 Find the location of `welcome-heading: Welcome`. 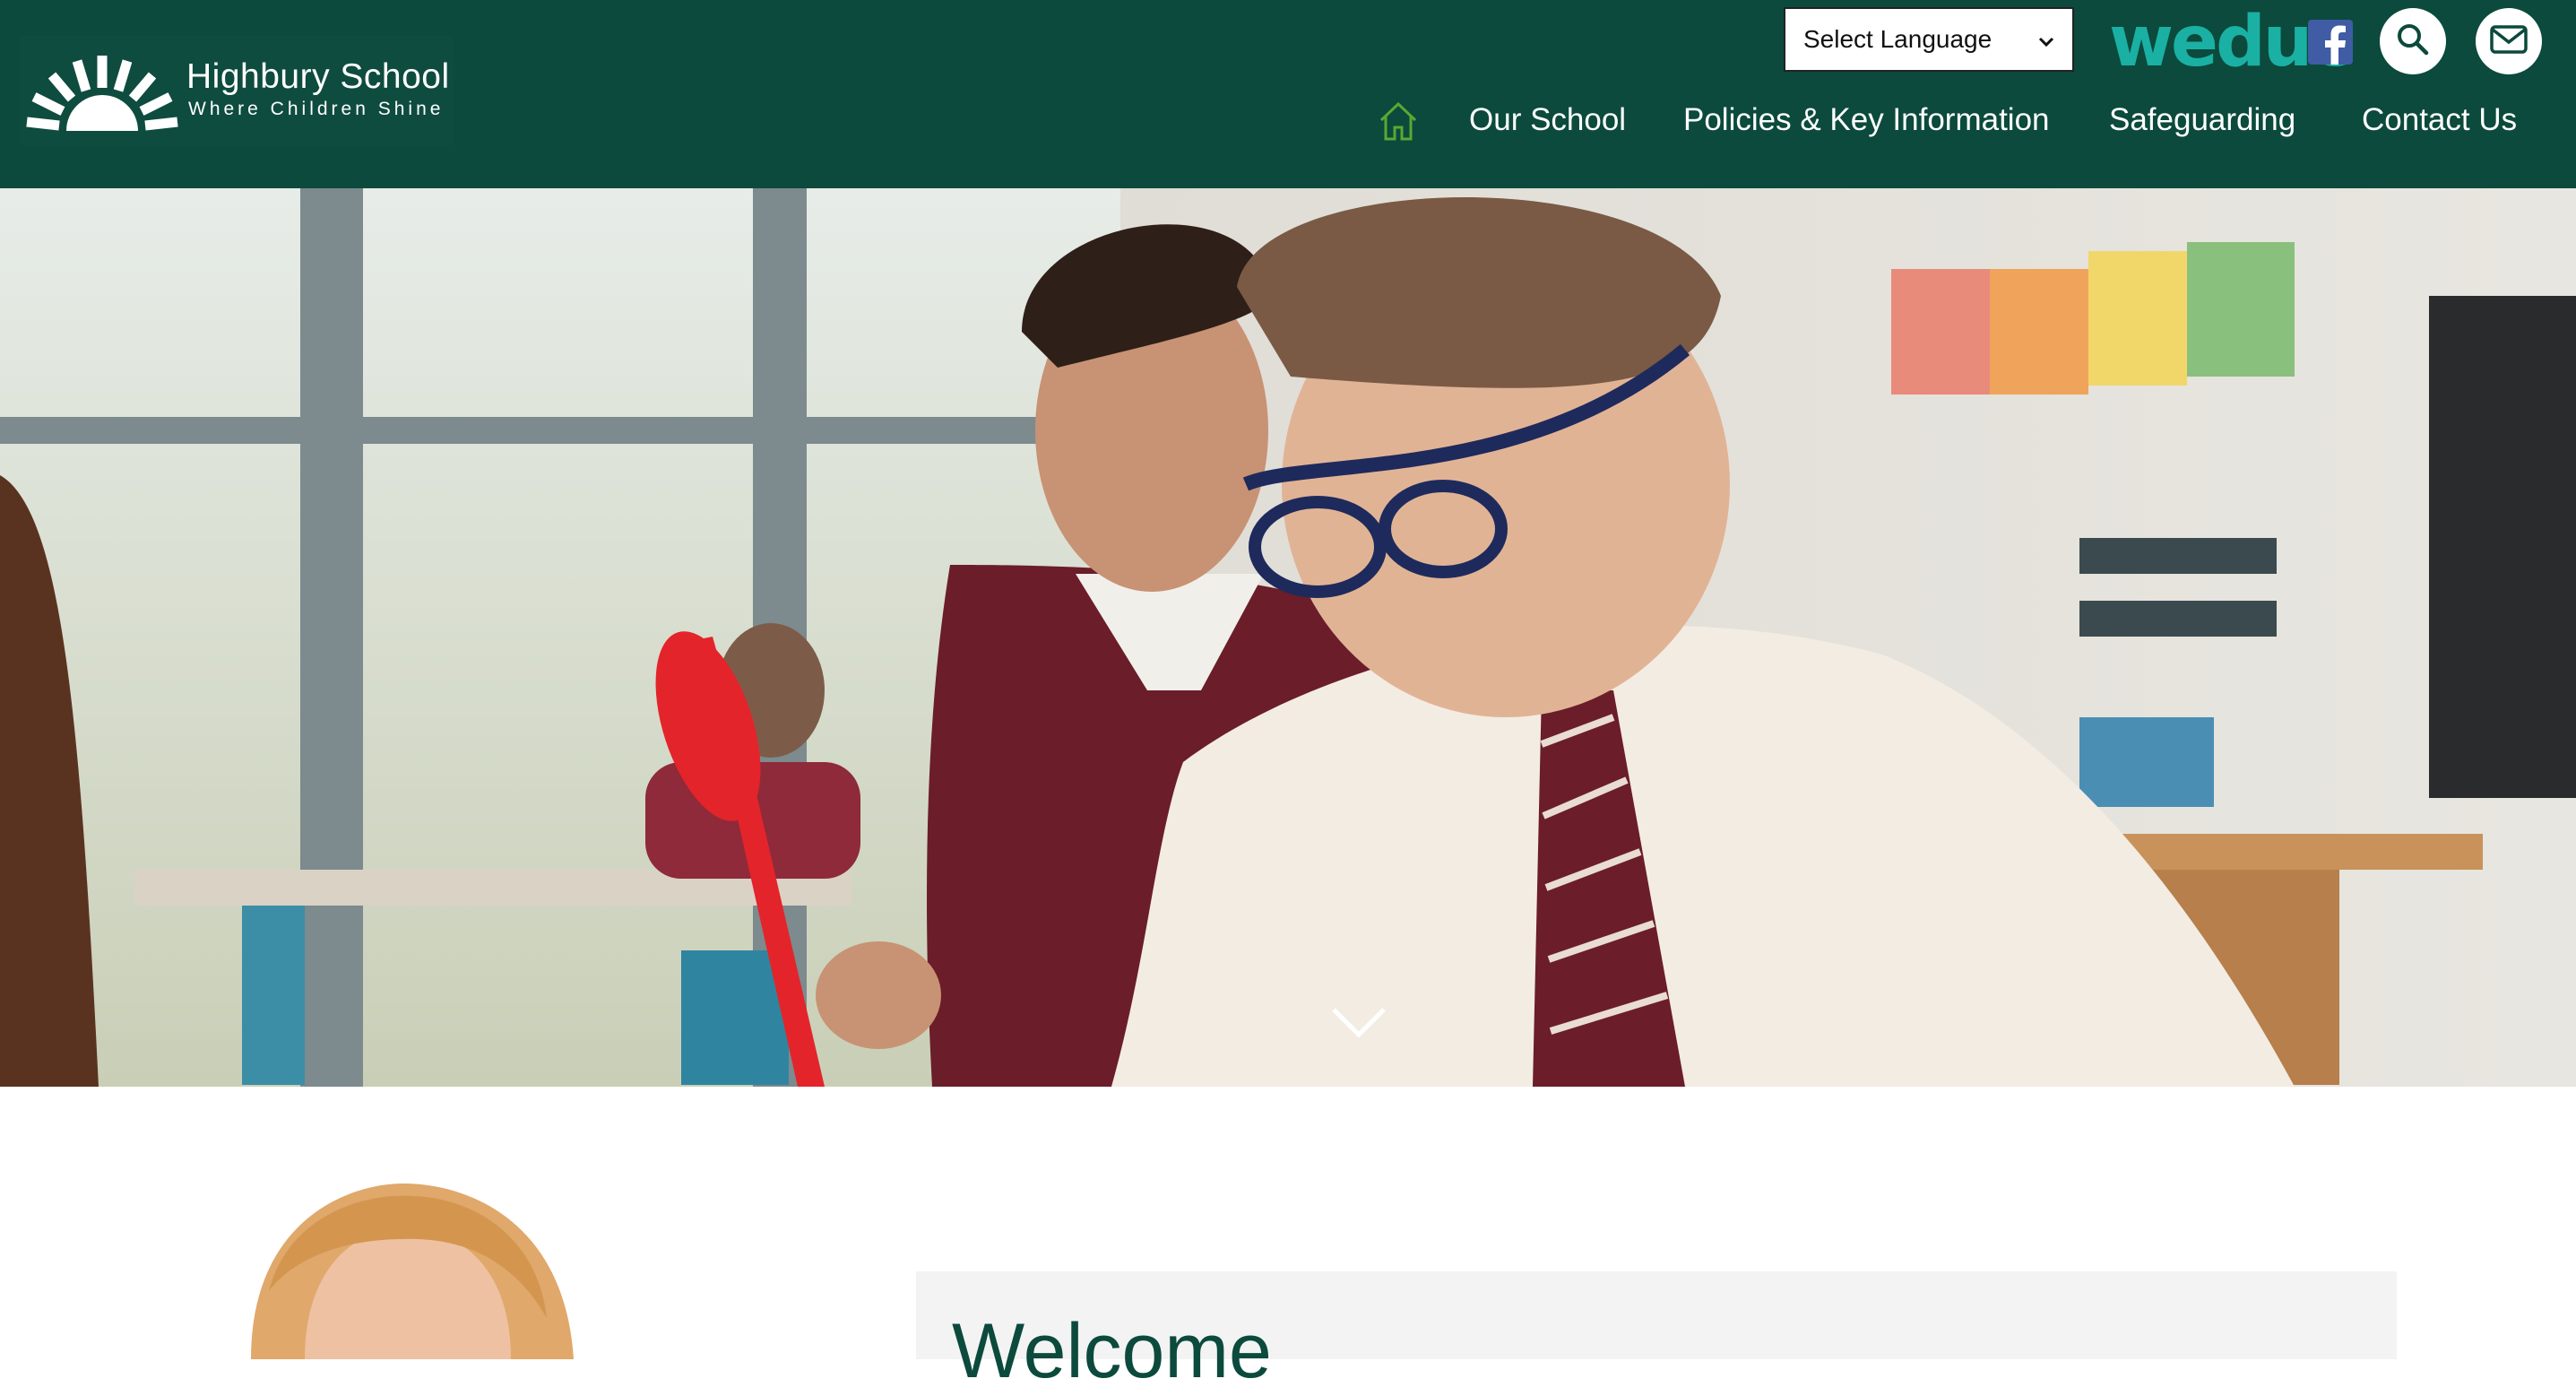

welcome-heading: Welcome is located at coordinates (1112, 1351).